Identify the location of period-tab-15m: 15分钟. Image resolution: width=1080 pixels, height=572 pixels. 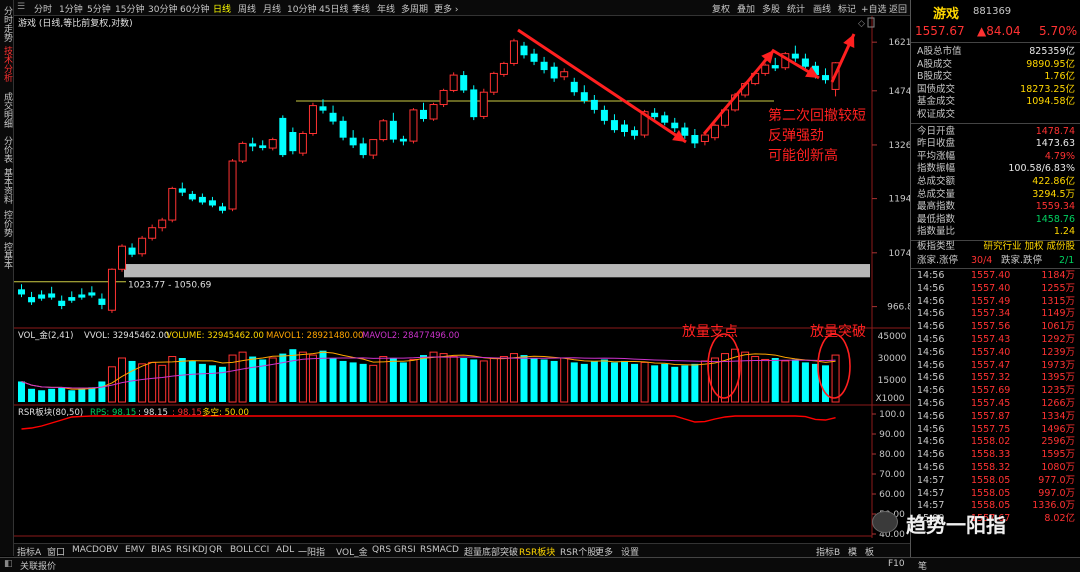
(129, 8).